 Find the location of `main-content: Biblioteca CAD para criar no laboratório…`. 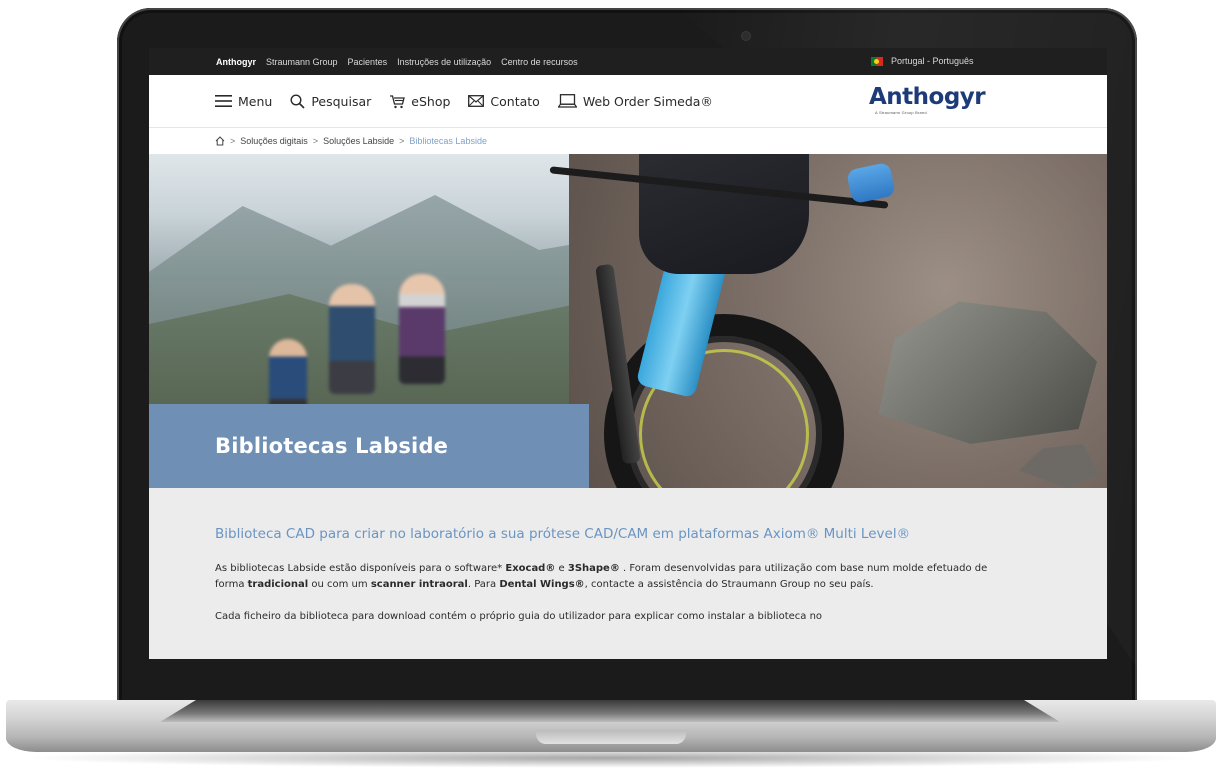

main-content: Biblioteca CAD para criar no laboratório… is located at coordinates (628, 556).